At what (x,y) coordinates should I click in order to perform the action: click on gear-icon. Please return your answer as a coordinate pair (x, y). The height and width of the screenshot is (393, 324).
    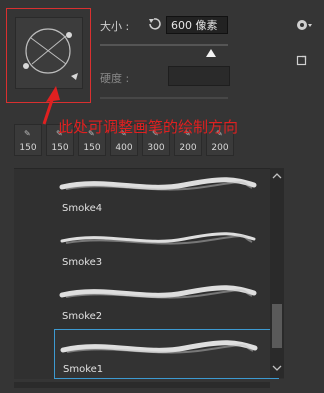
    Looking at the image, I should click on (304, 25).